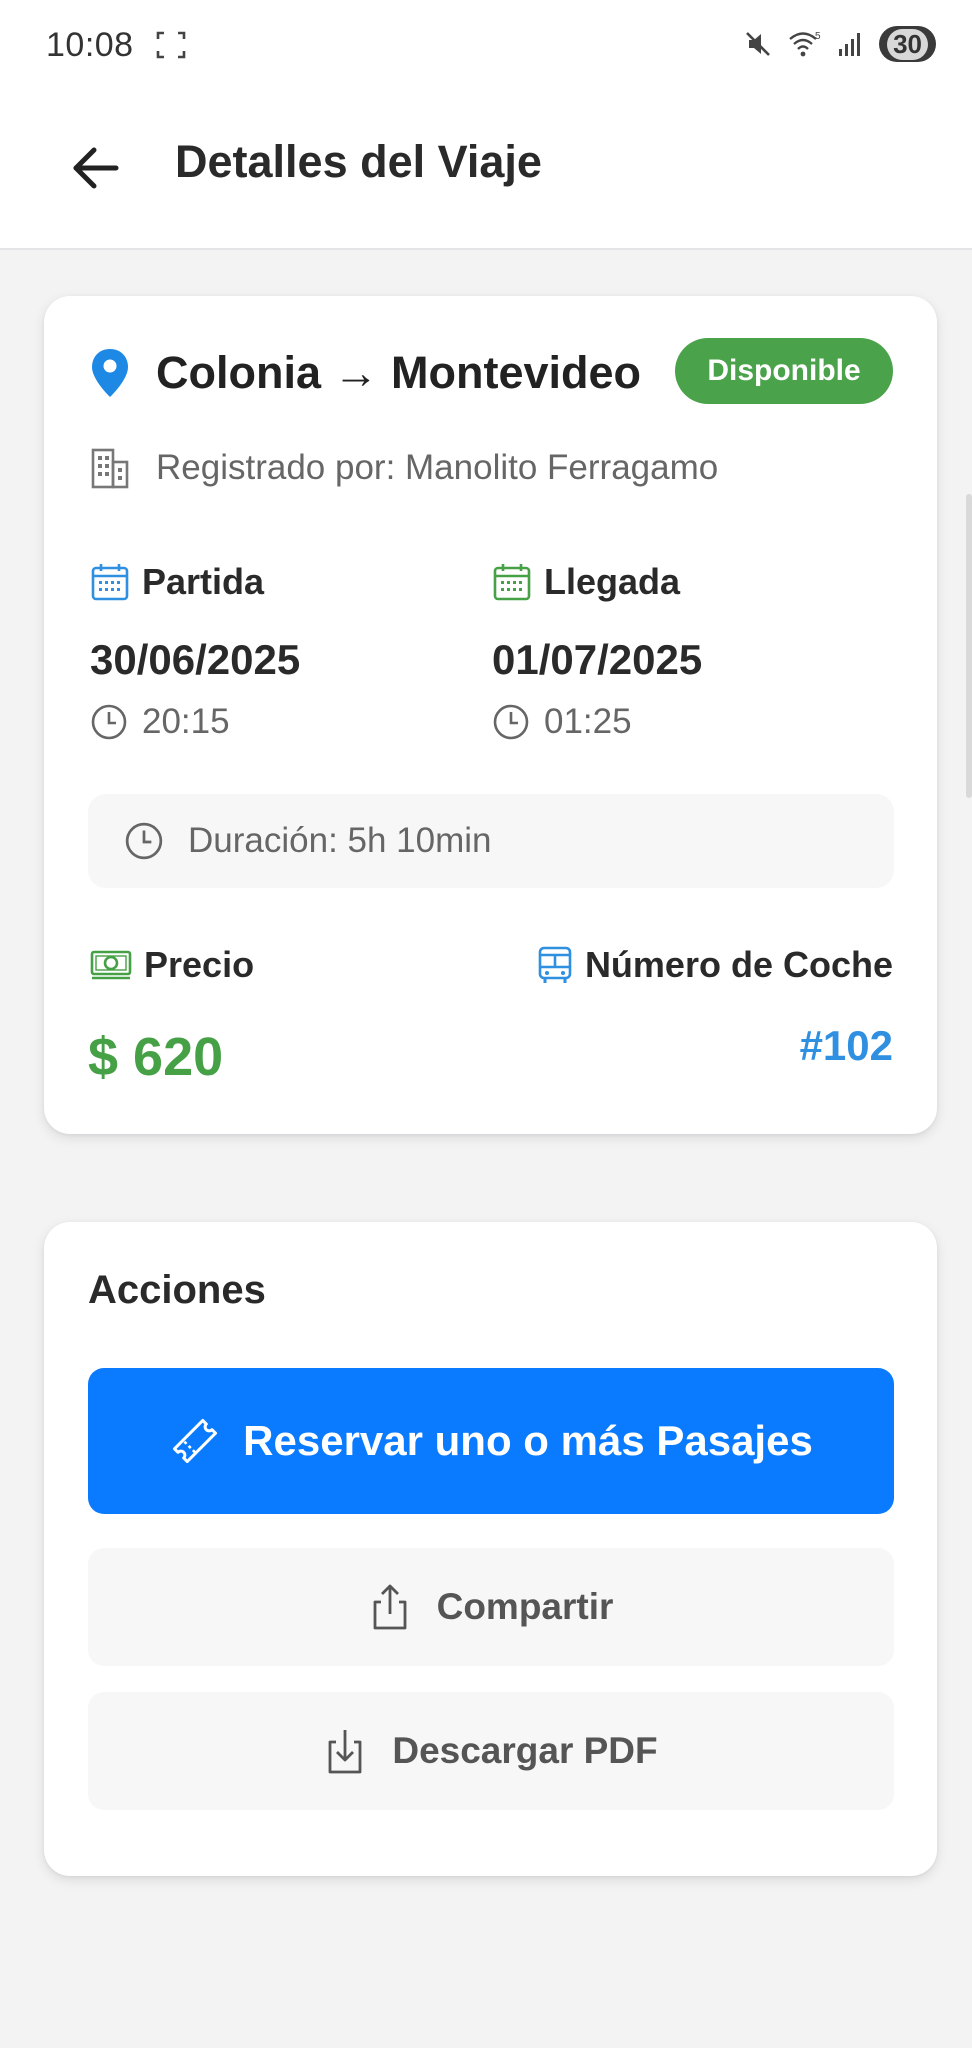 The width and height of the screenshot is (972, 2048). I want to click on battery-level: 30, so click(907, 44).